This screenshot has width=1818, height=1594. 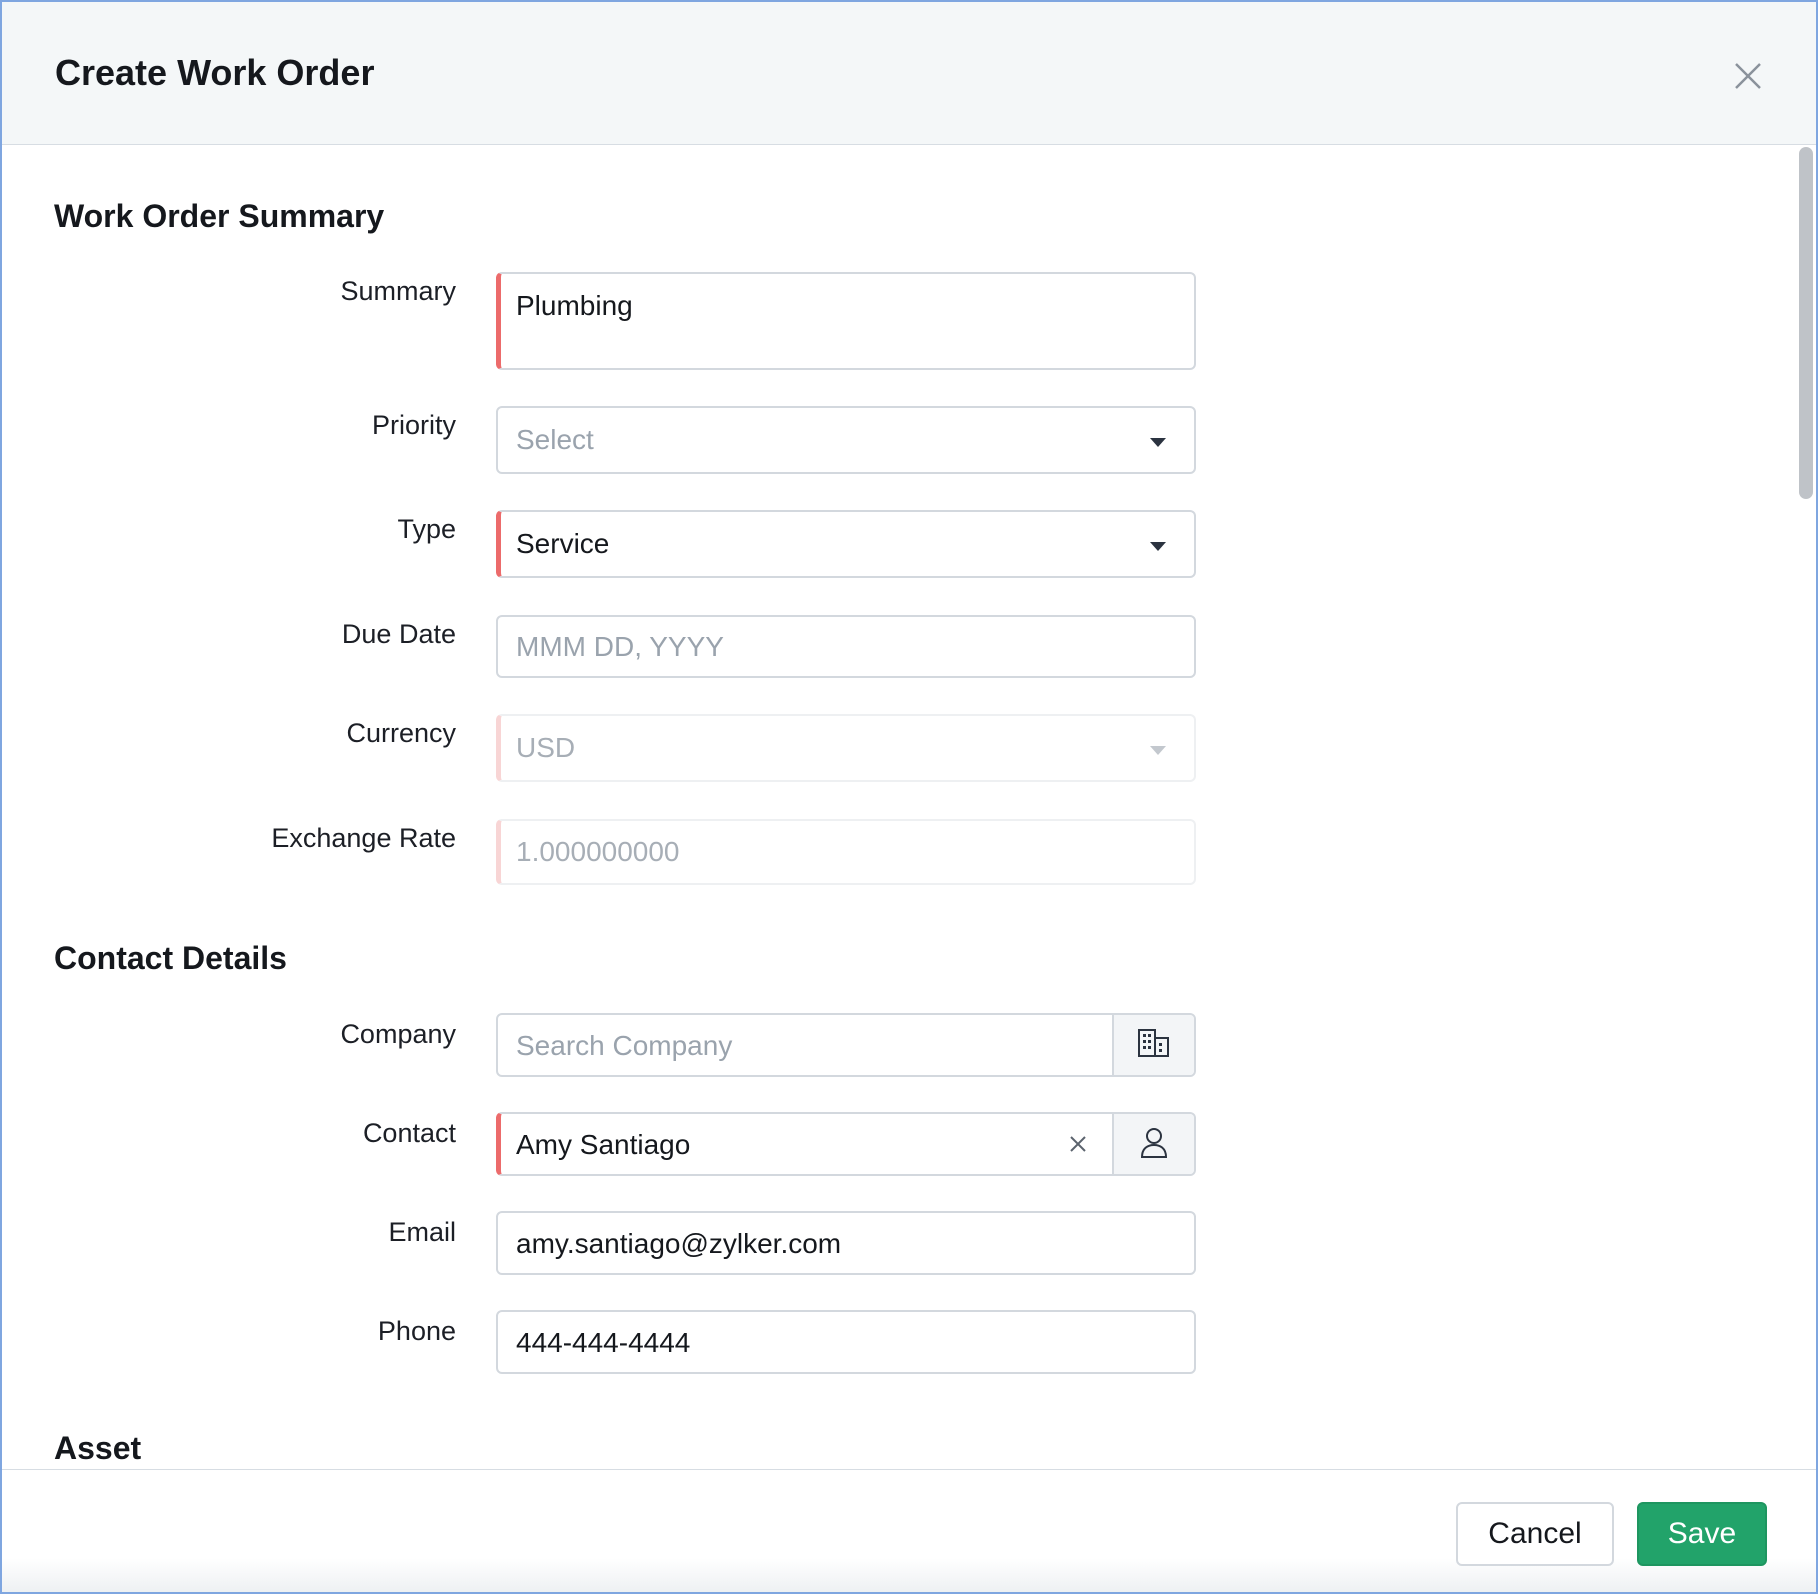 What do you see at coordinates (846, 321) in the screenshot?
I see `summary-textarea: Plumbing` at bounding box center [846, 321].